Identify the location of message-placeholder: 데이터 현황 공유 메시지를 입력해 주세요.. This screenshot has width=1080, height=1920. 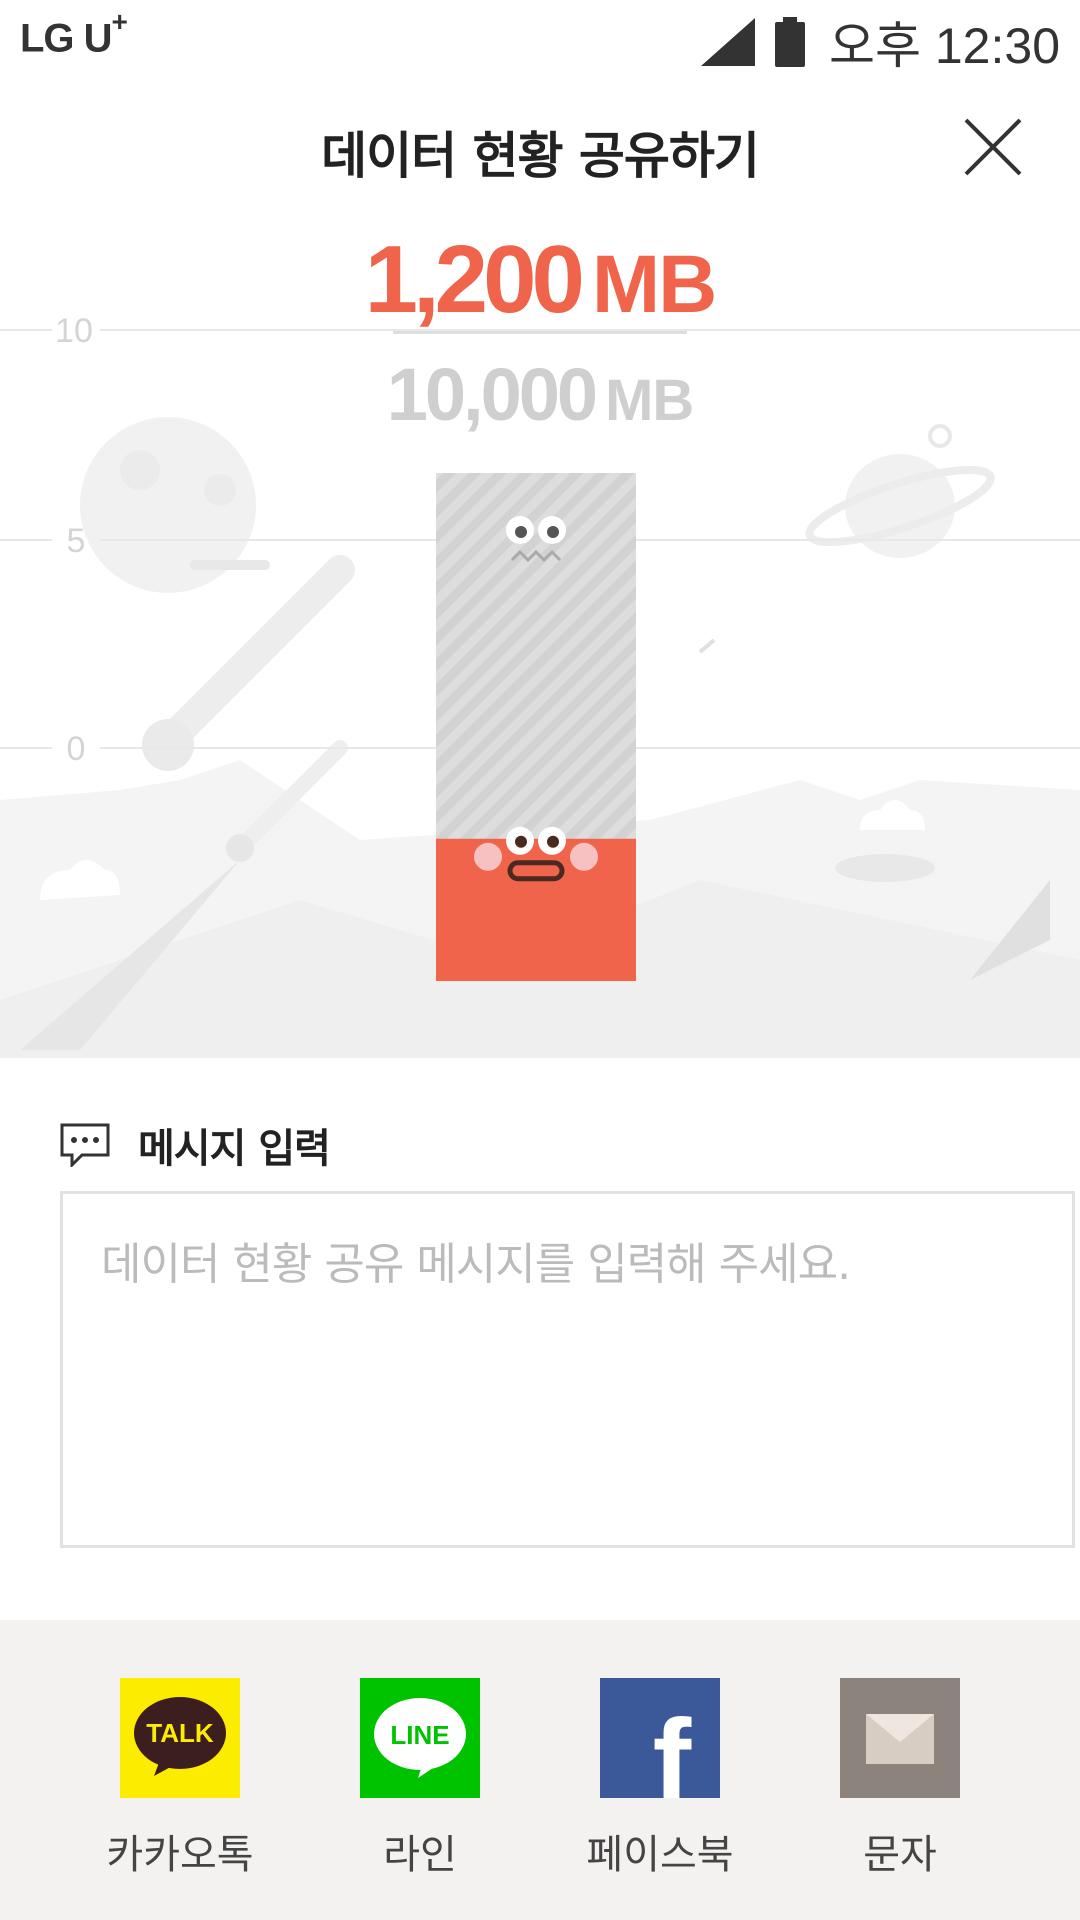
(476, 1264).